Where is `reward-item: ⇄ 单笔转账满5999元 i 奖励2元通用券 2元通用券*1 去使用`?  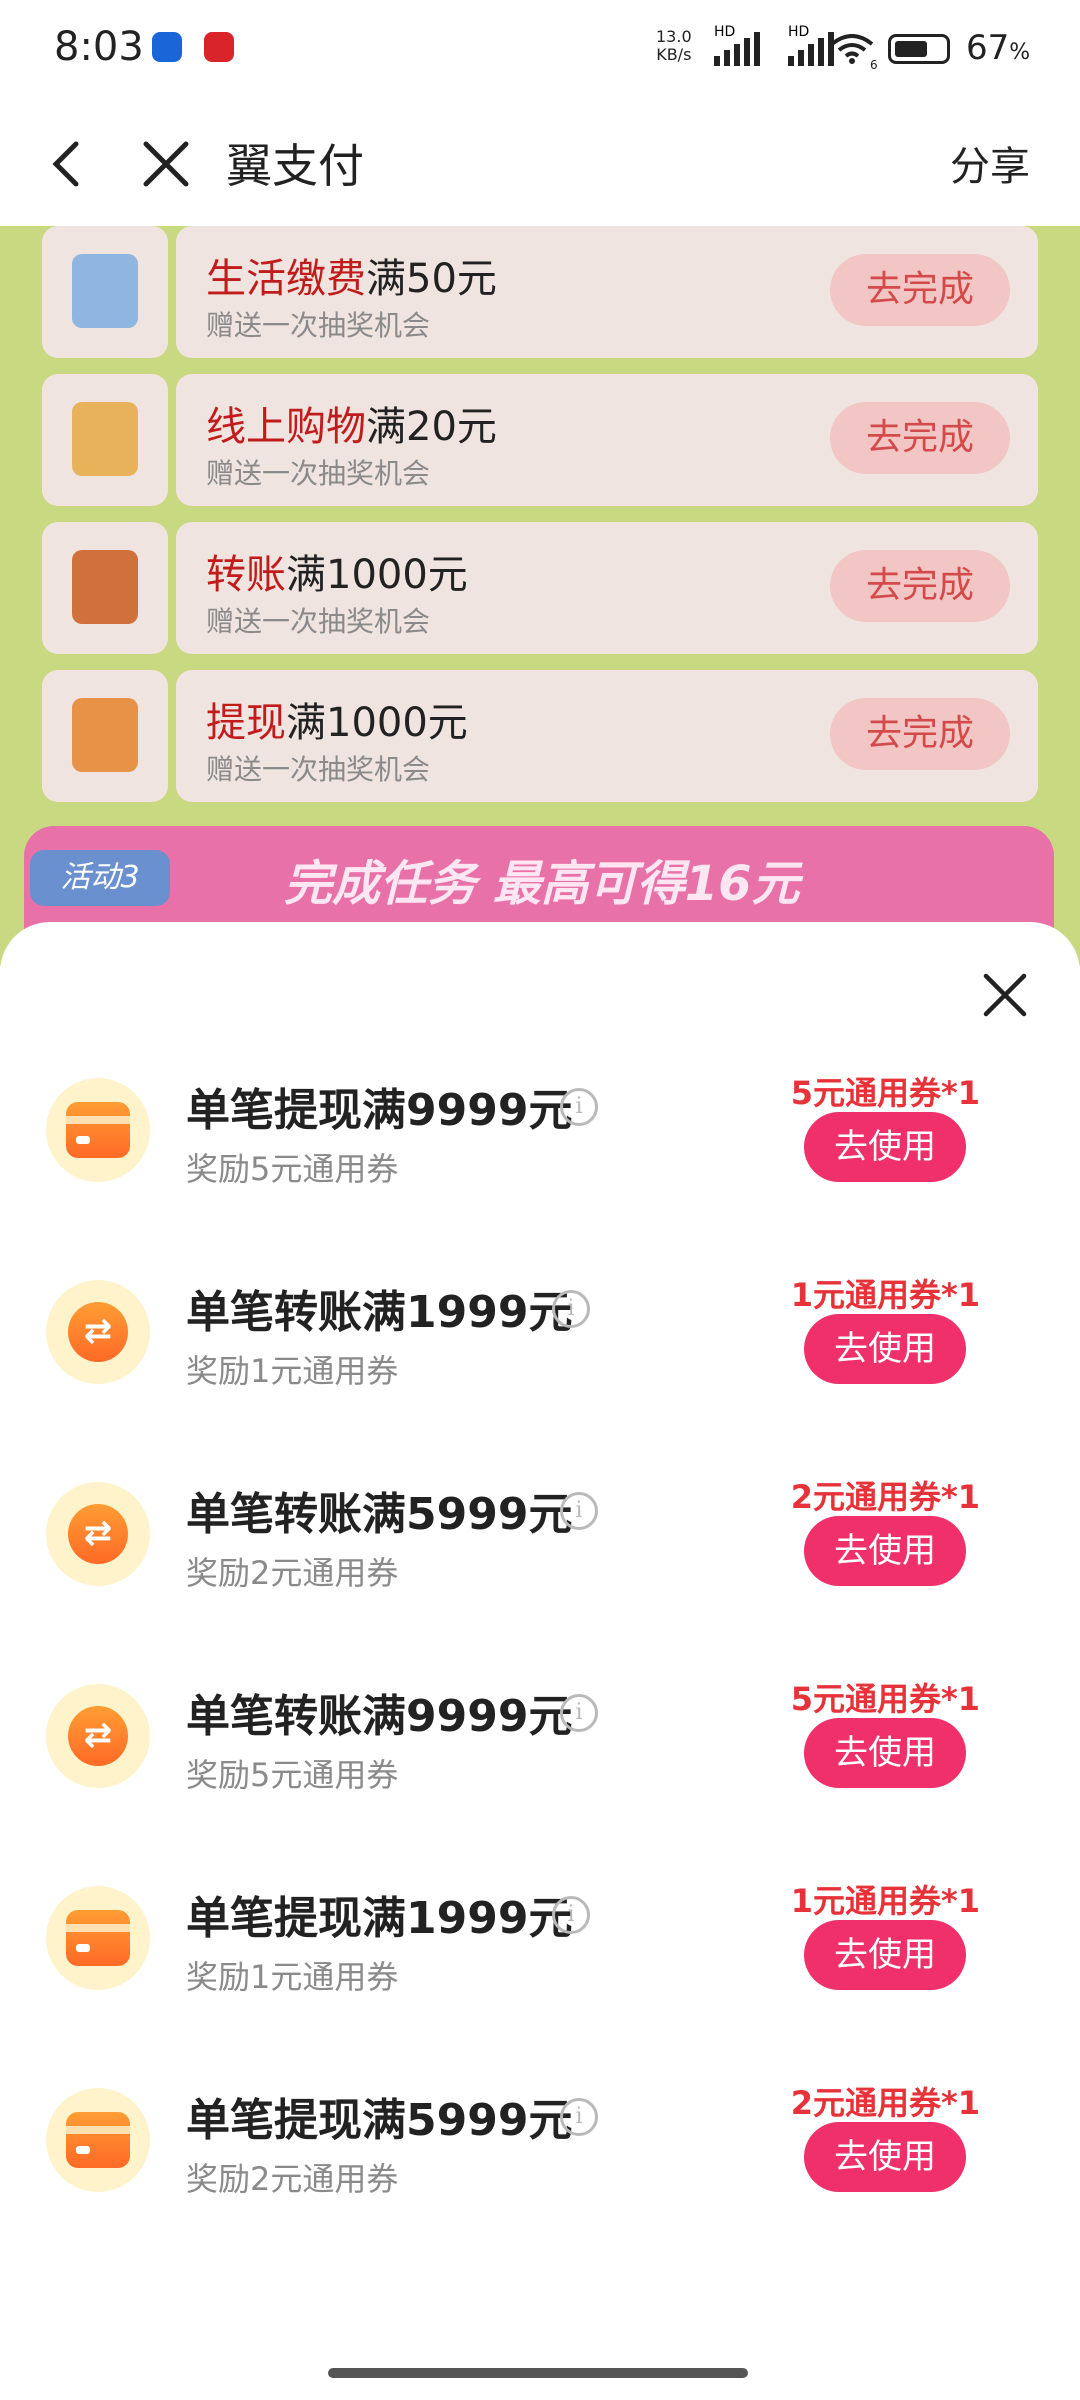 reward-item: ⇄ 单笔转账满5999元 i 奖励2元通用券 2元通用券*1 去使用 is located at coordinates (540, 1534).